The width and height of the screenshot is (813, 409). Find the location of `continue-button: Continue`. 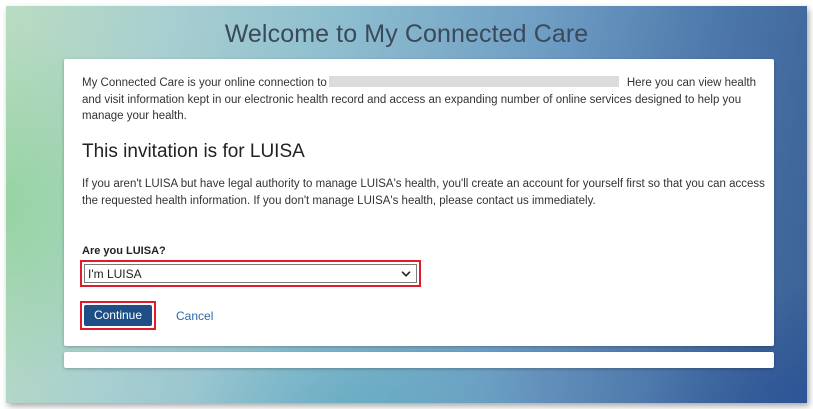

continue-button: Continue is located at coordinates (118, 315).